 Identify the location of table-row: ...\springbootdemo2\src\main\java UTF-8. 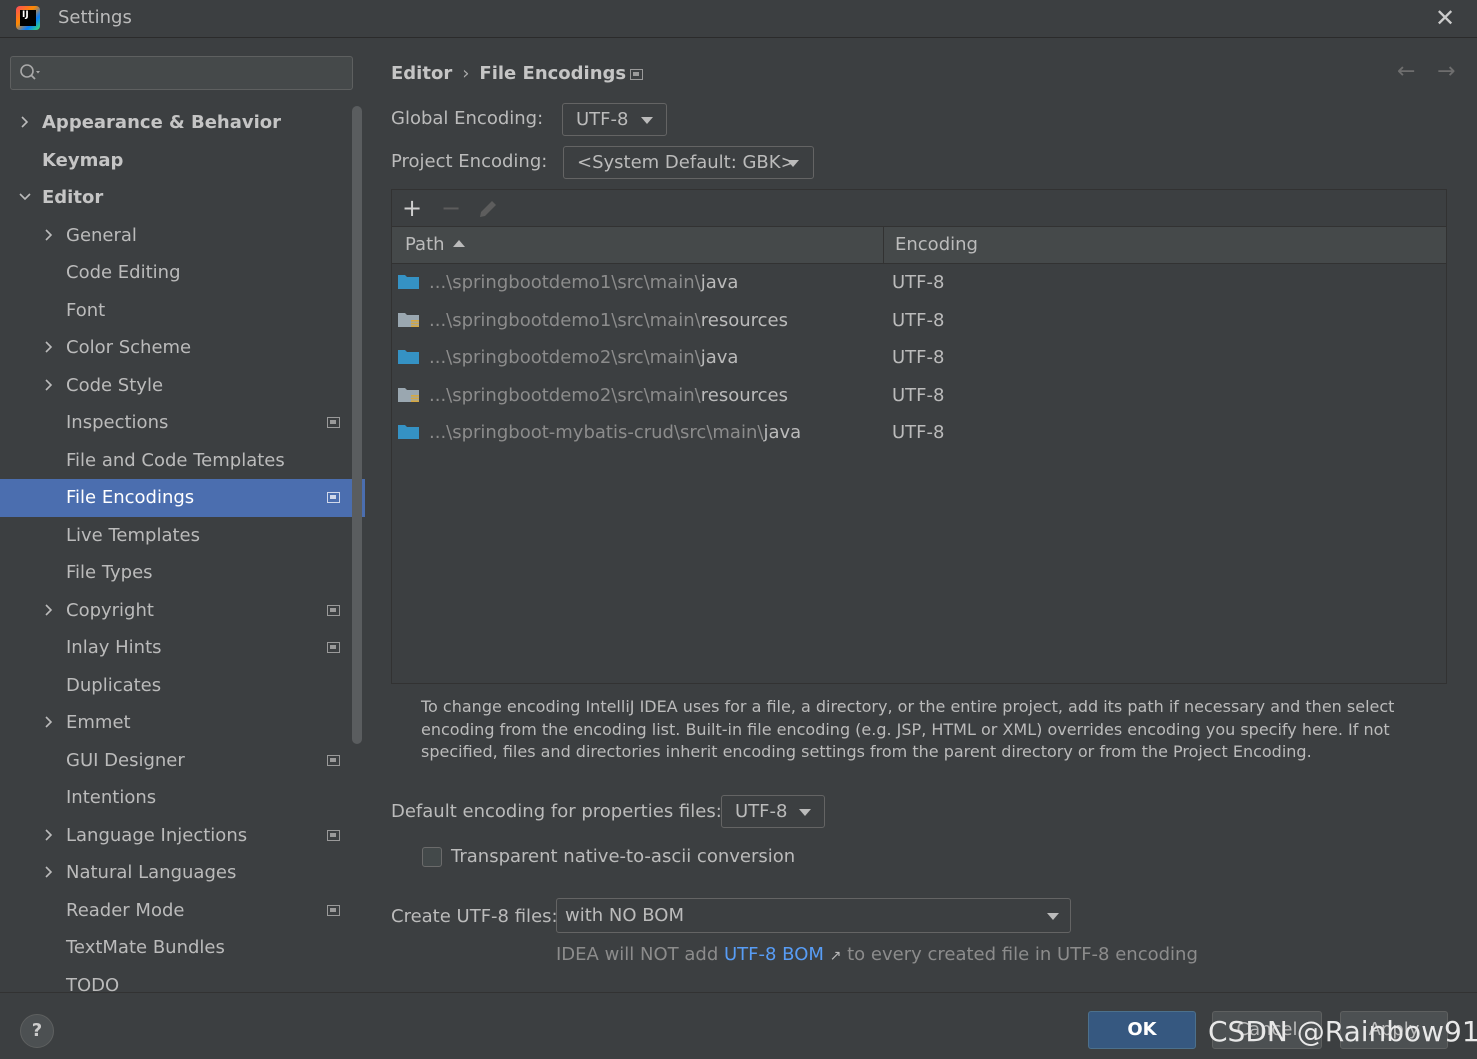
(919, 358).